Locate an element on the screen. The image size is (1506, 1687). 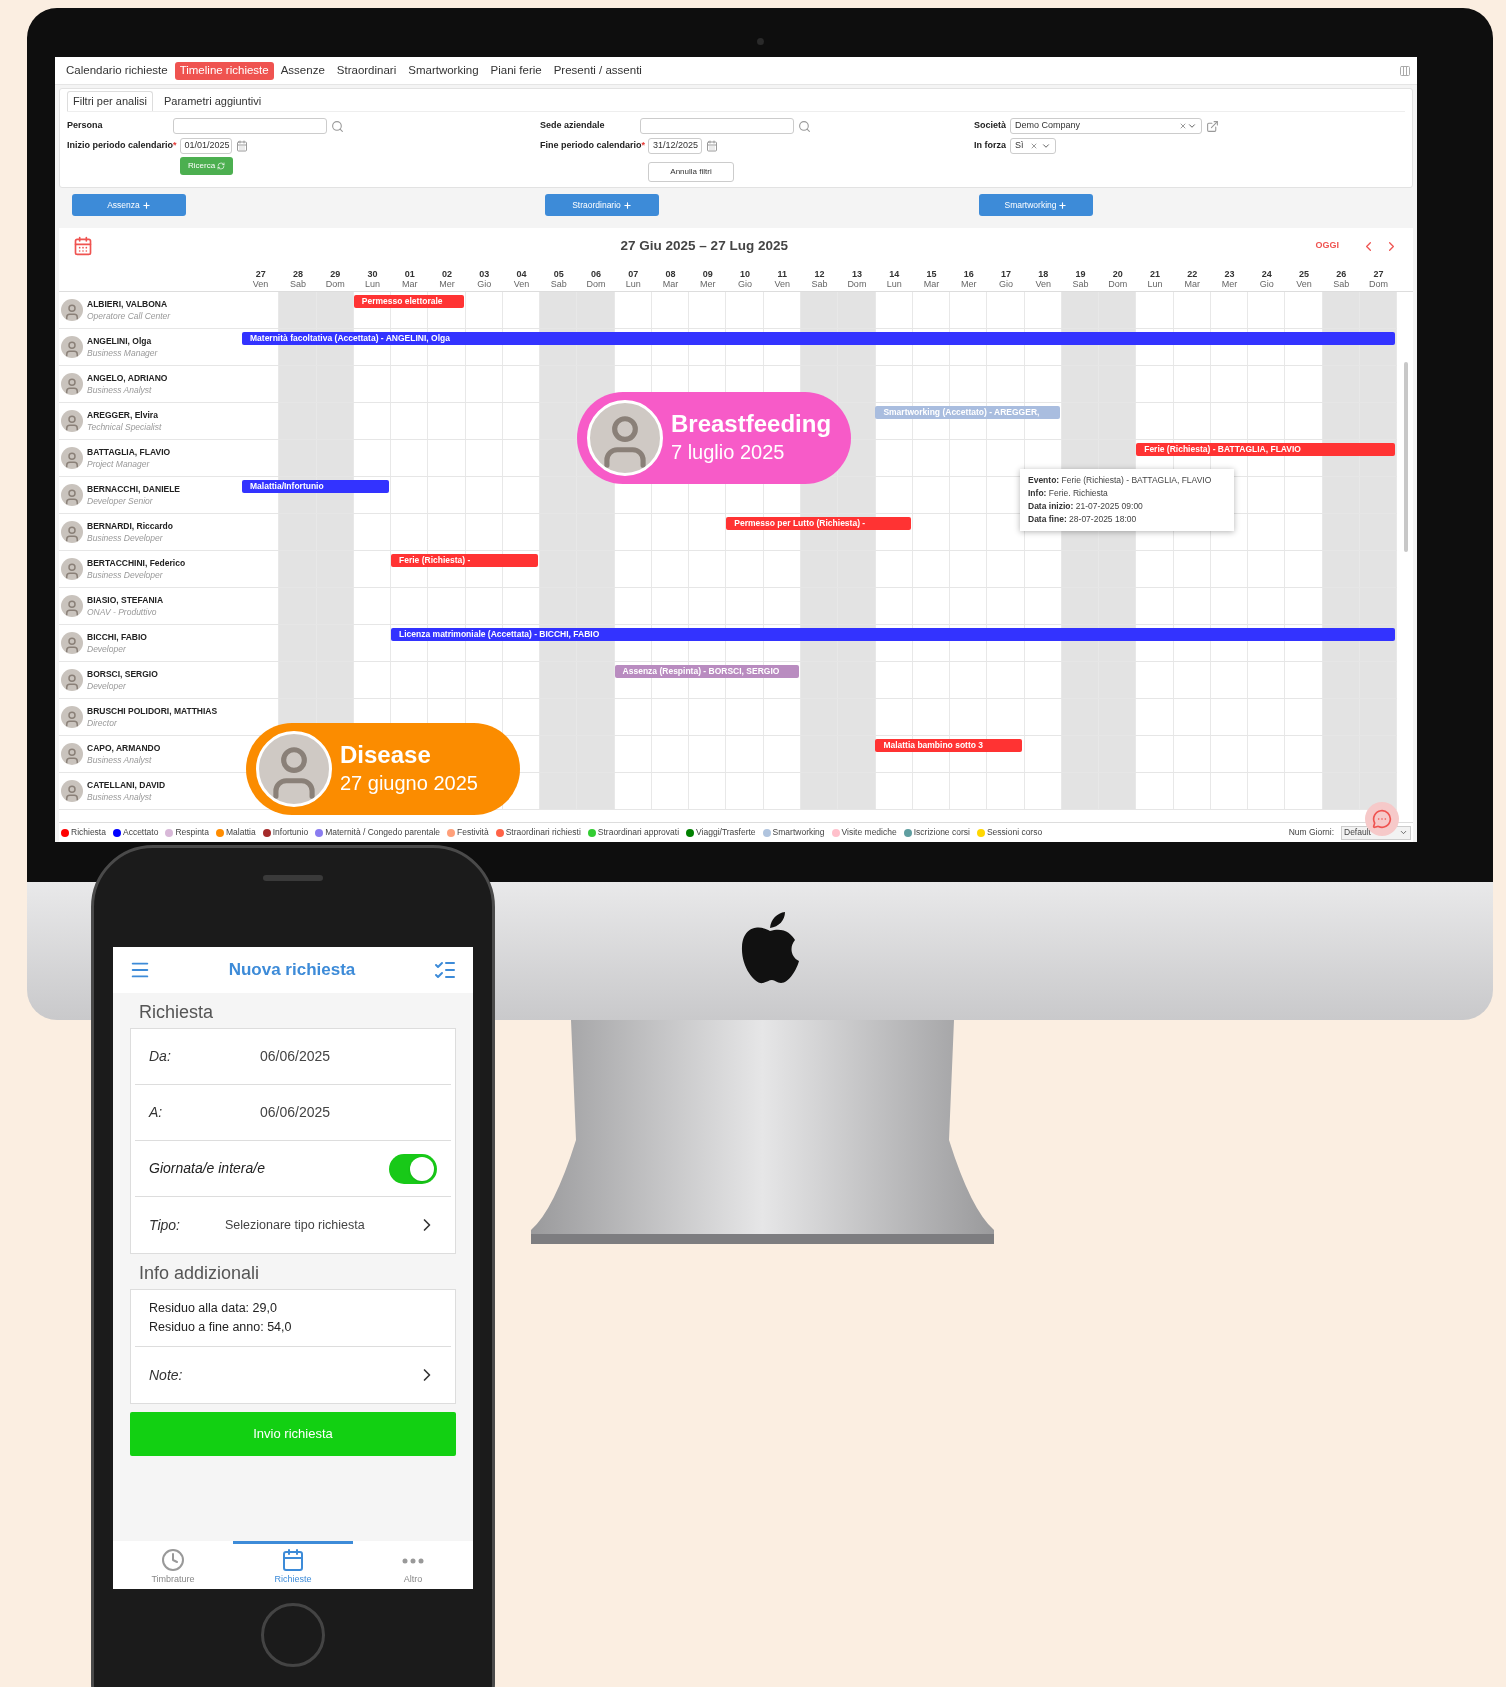
employee-name: CAPO, ARMANDO is located at coordinates (124, 748).